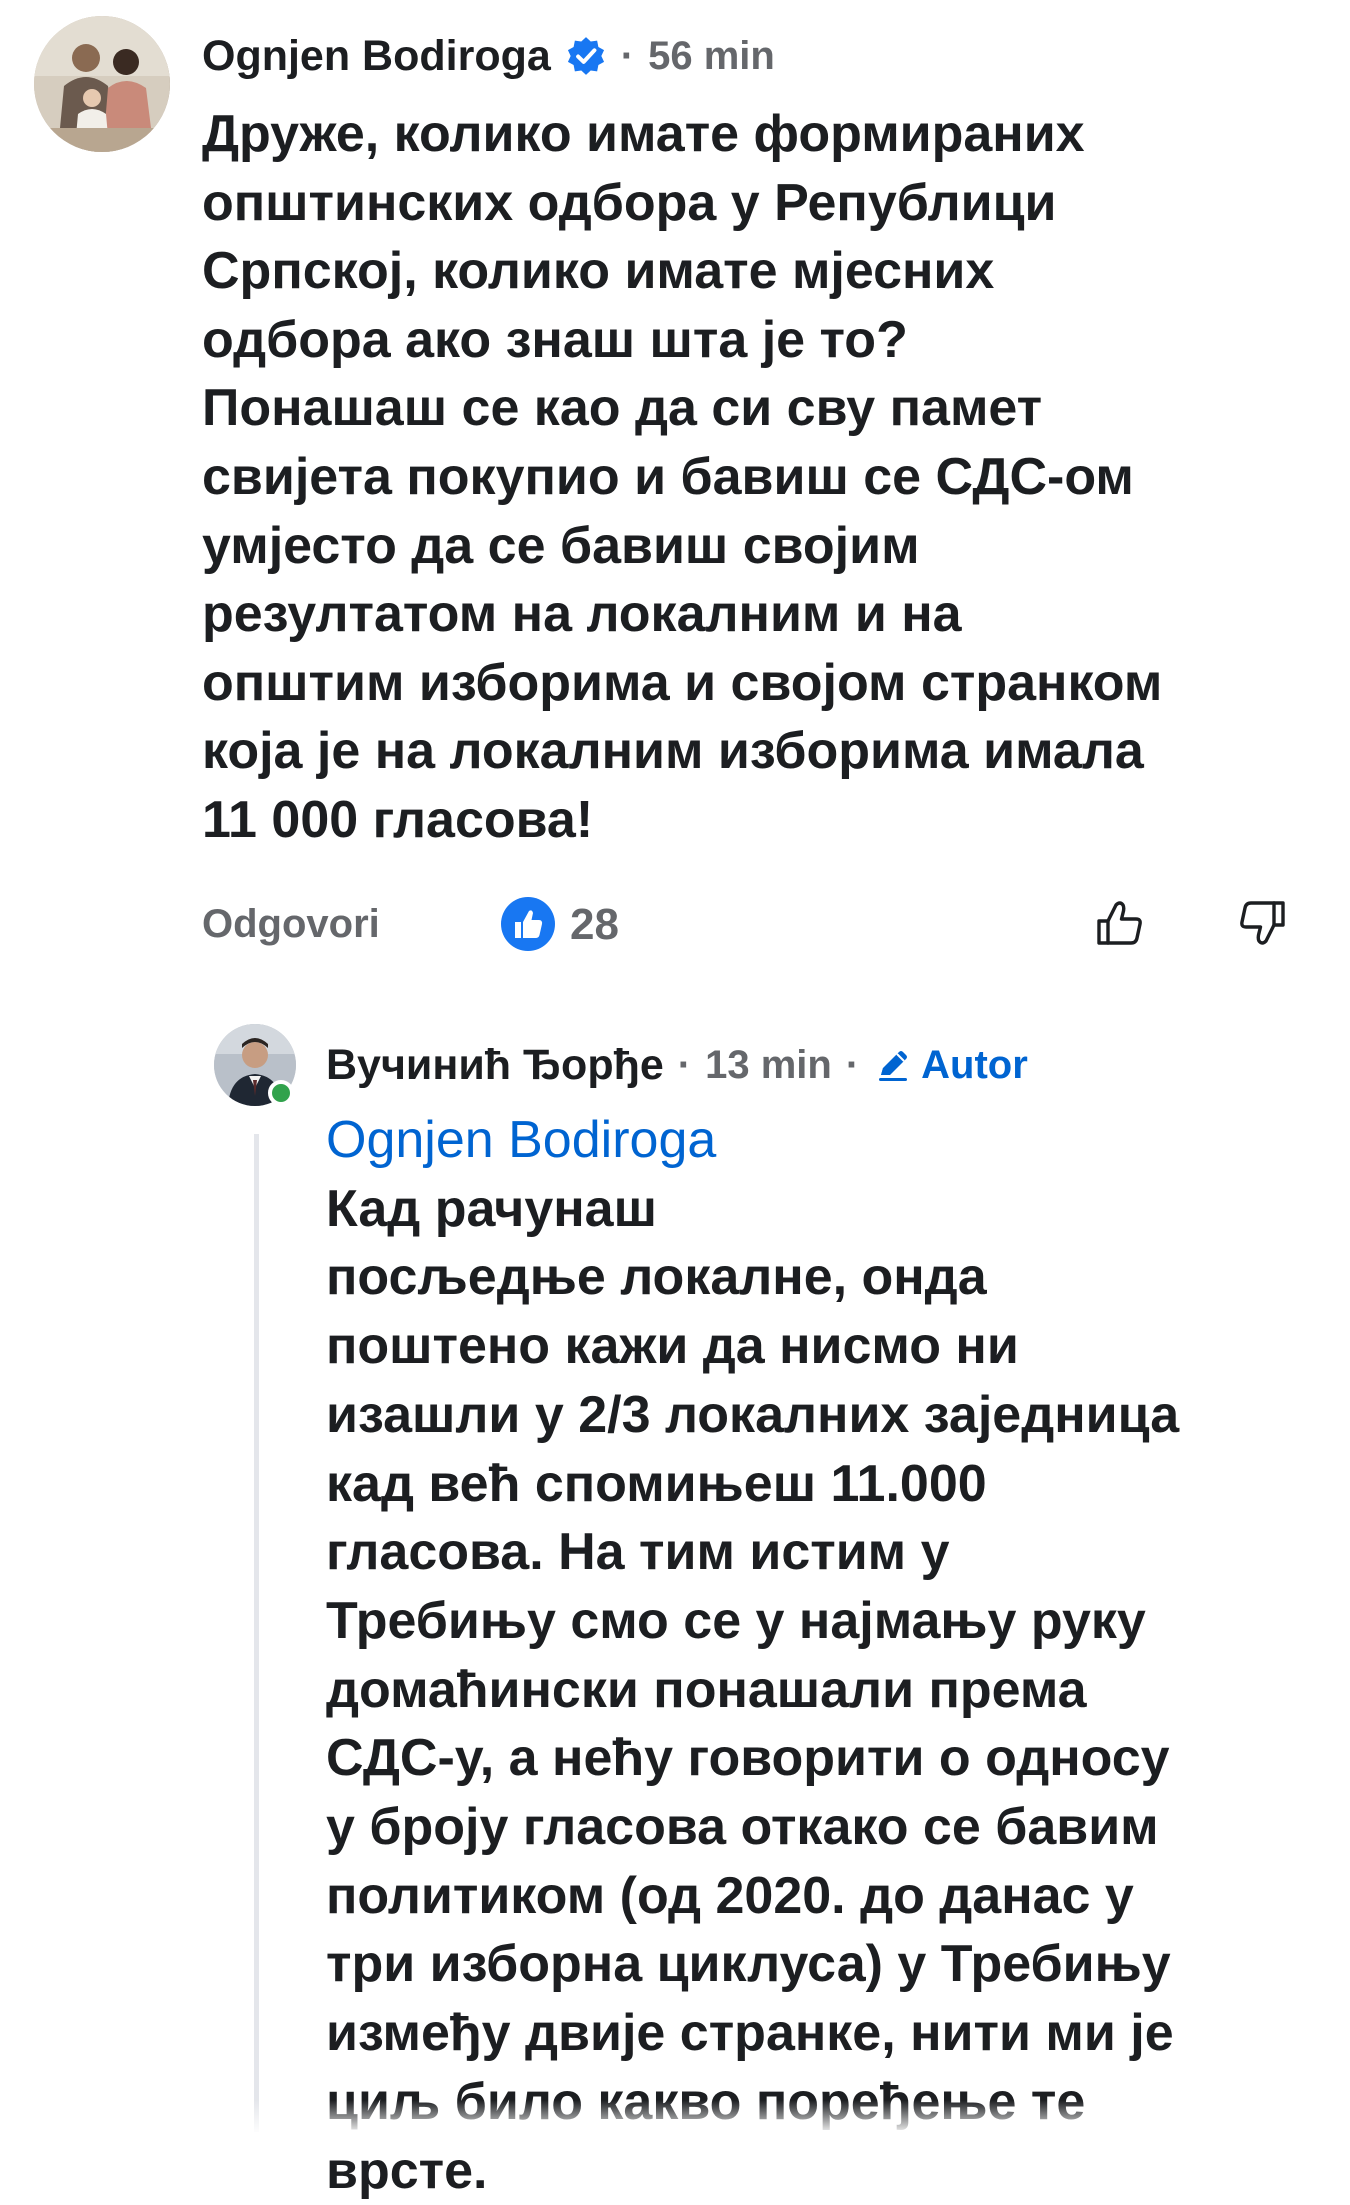 The height and width of the screenshot is (2205, 1350). Describe the element at coordinates (629, 202) in the screenshot. I see `comment-line: општинских одбора у Републици` at that location.